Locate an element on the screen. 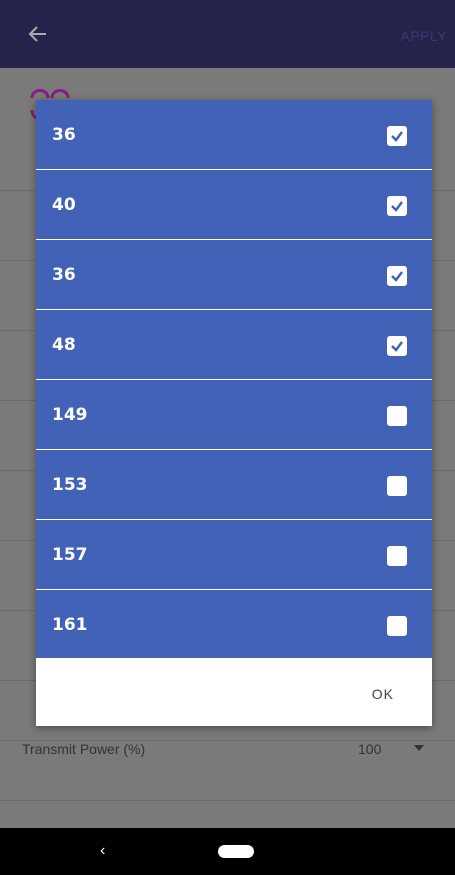  channel-label: 153 is located at coordinates (70, 485).